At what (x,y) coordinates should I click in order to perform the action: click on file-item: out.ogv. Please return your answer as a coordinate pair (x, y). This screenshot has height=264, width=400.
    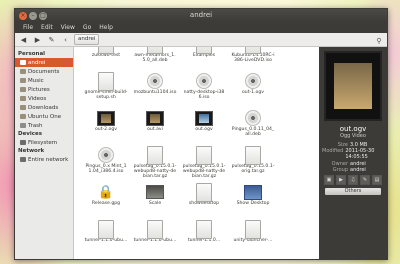
    Looking at the image, I should click on (204, 127).